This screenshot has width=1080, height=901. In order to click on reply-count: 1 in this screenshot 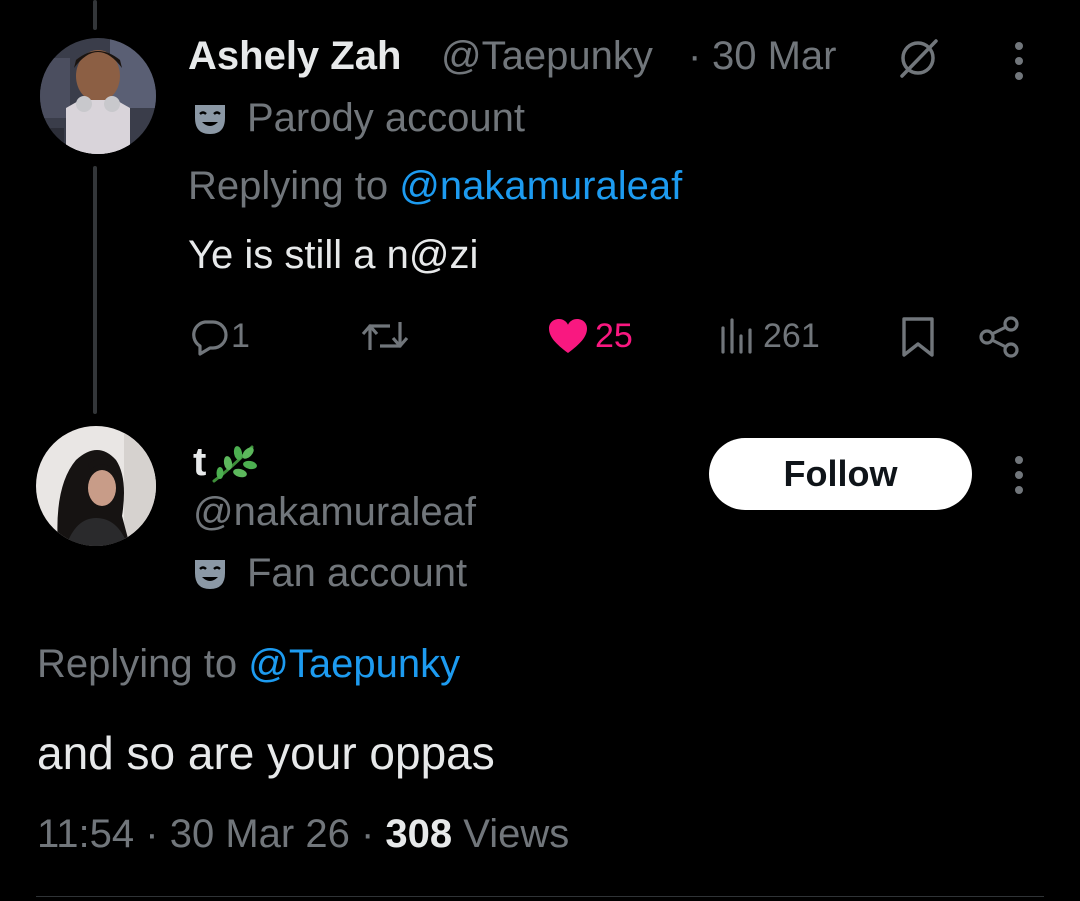, I will do `click(240, 335)`.